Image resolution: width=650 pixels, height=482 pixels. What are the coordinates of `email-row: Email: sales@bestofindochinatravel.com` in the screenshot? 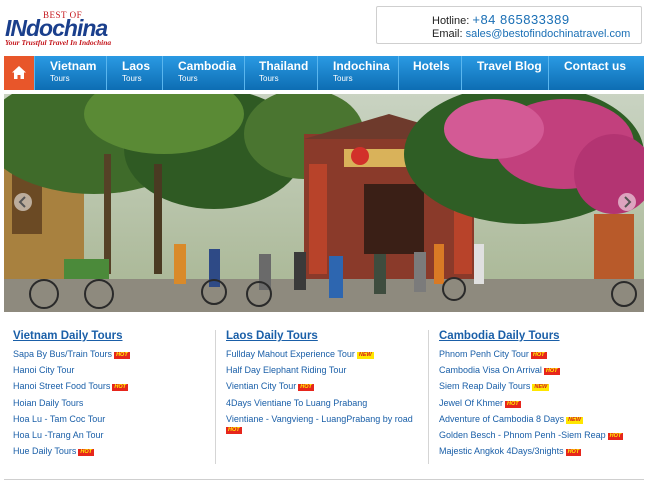 It's located at (531, 34).